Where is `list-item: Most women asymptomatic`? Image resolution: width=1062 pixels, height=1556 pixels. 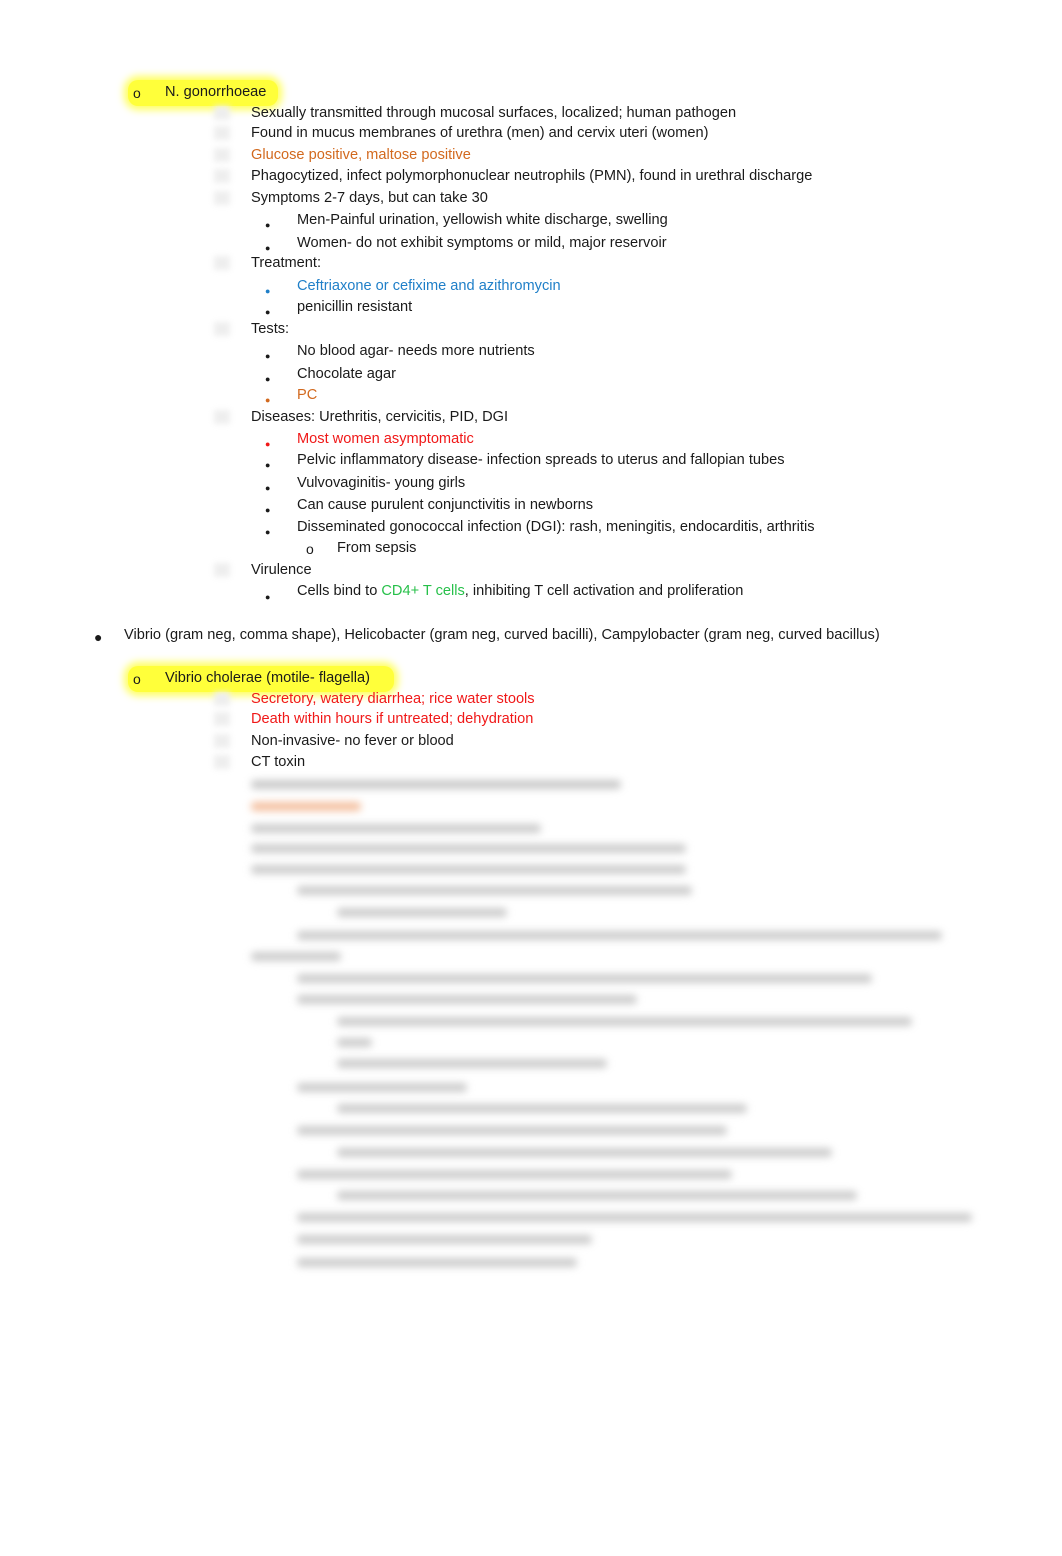
list-item: Most women asymptomatic is located at coordinates (385, 439).